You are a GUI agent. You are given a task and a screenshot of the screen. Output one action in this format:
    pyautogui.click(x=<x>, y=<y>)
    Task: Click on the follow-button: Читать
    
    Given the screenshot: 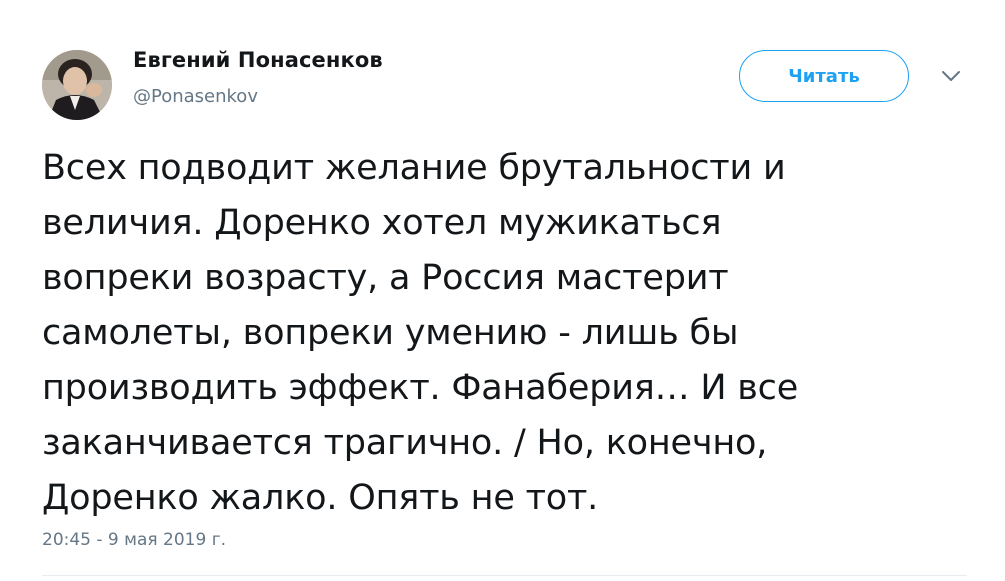 What is the action you would take?
    pyautogui.click(x=824, y=76)
    